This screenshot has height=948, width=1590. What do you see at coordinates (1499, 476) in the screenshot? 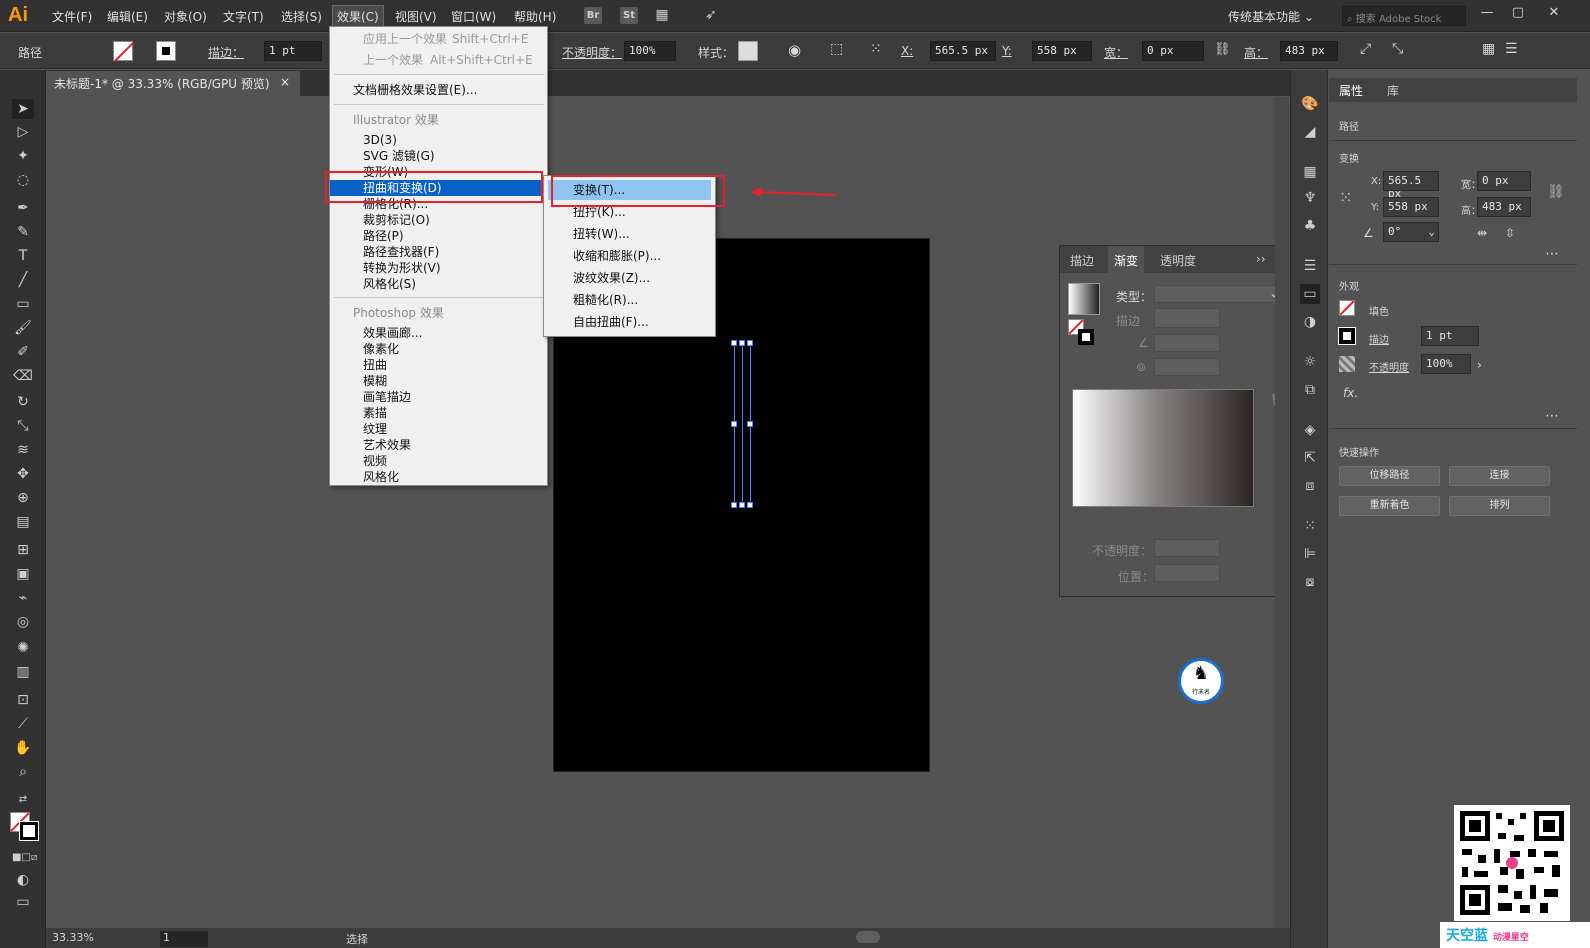
I see `join-button: 连接` at bounding box center [1499, 476].